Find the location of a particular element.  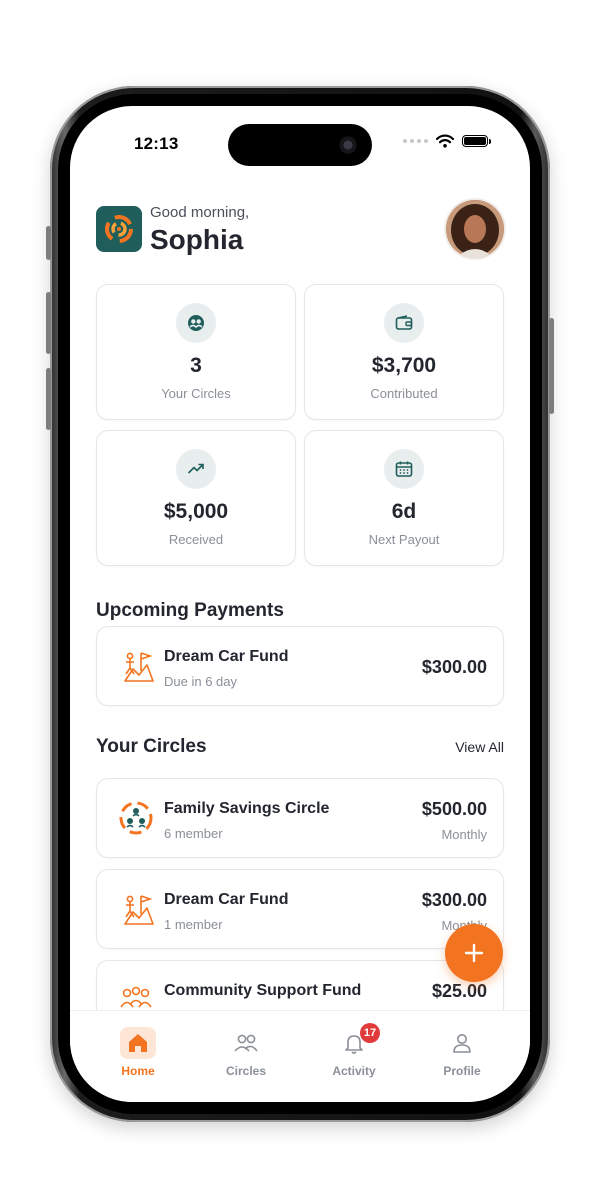

payment-due: Due in 6 day is located at coordinates (200, 681).